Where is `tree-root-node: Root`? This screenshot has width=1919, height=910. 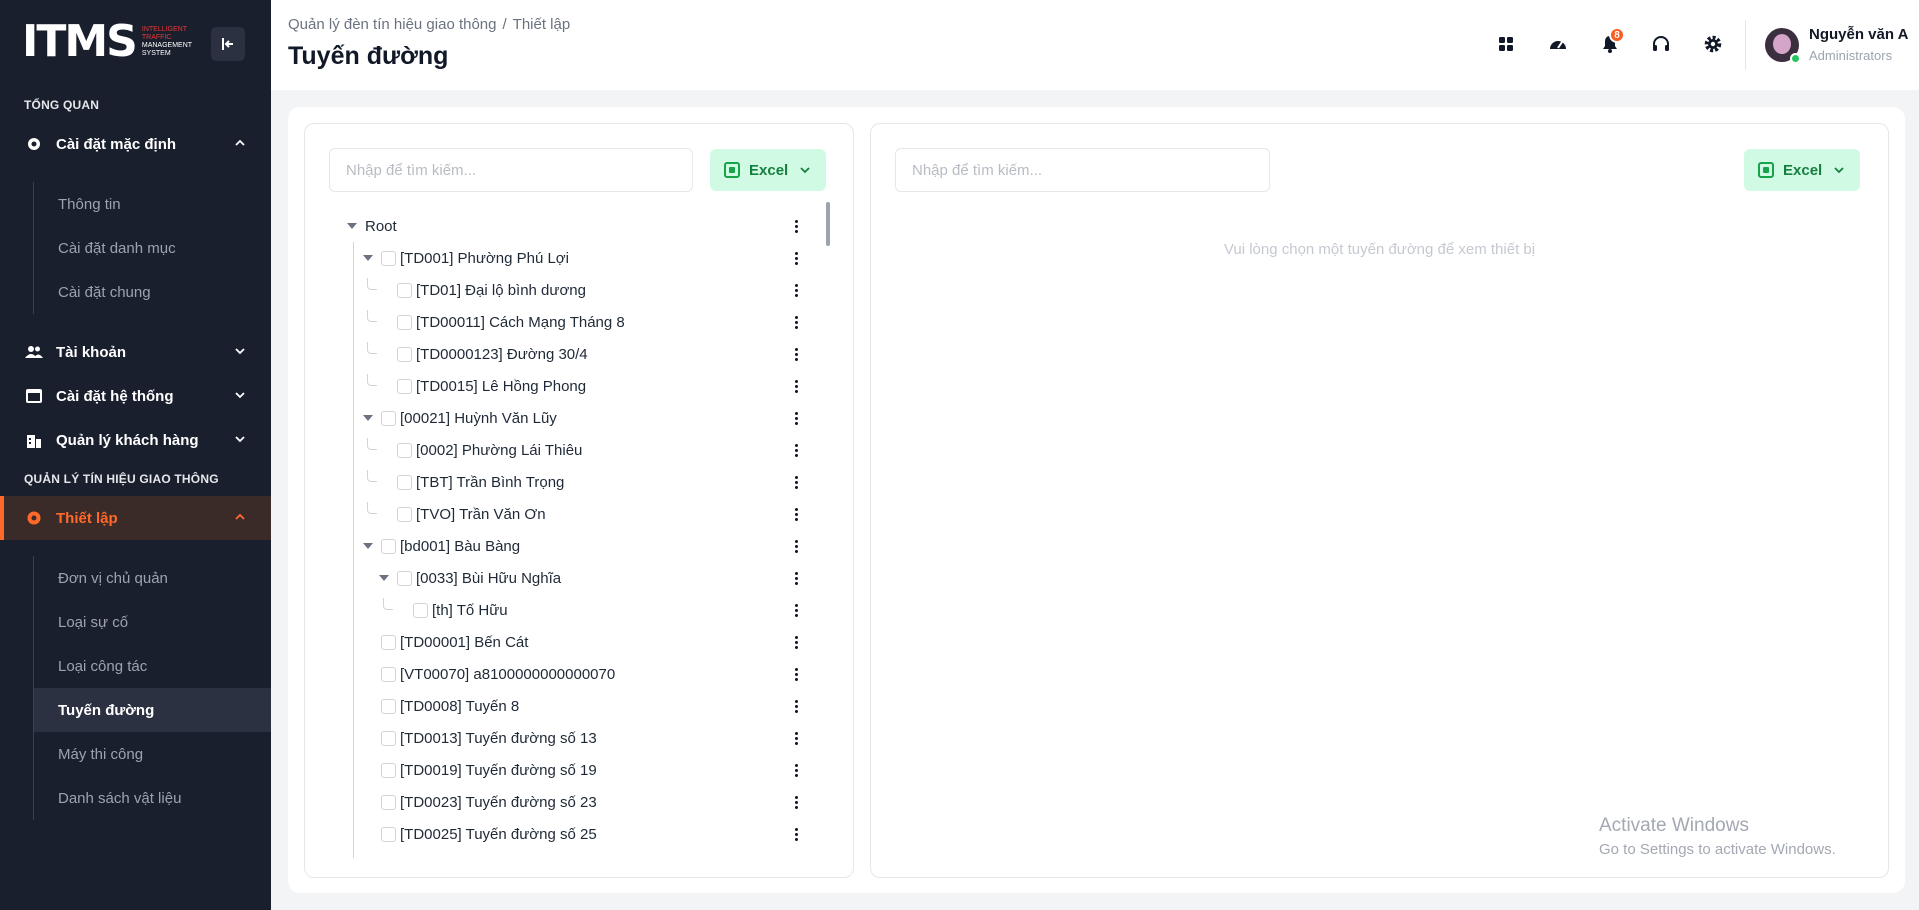 tree-root-node: Root is located at coordinates (372, 226).